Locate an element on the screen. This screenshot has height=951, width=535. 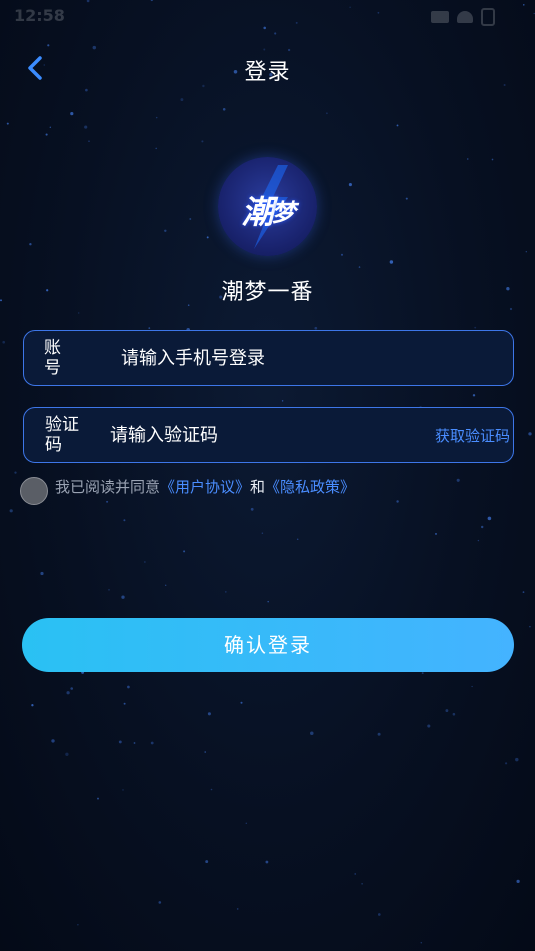
app-name: 潮梦一番 is located at coordinates (267, 292).